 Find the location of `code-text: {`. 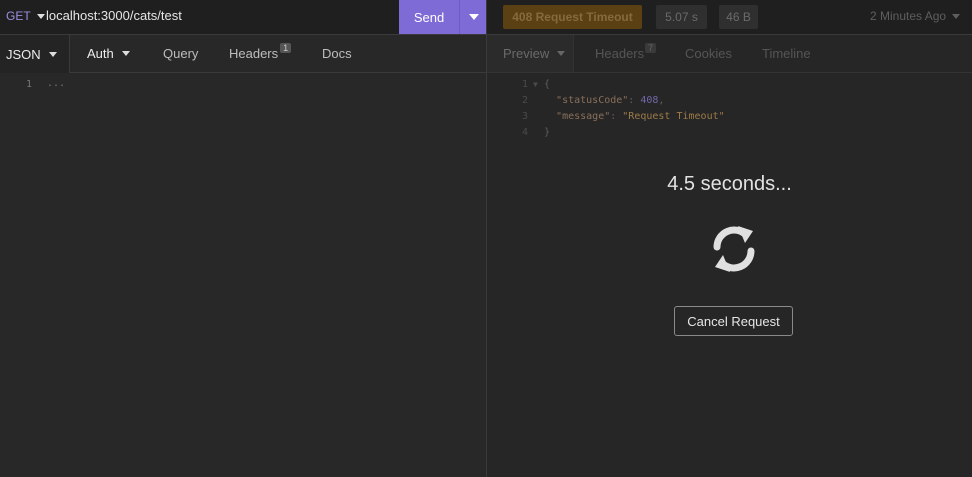

code-text: { is located at coordinates (547, 84).